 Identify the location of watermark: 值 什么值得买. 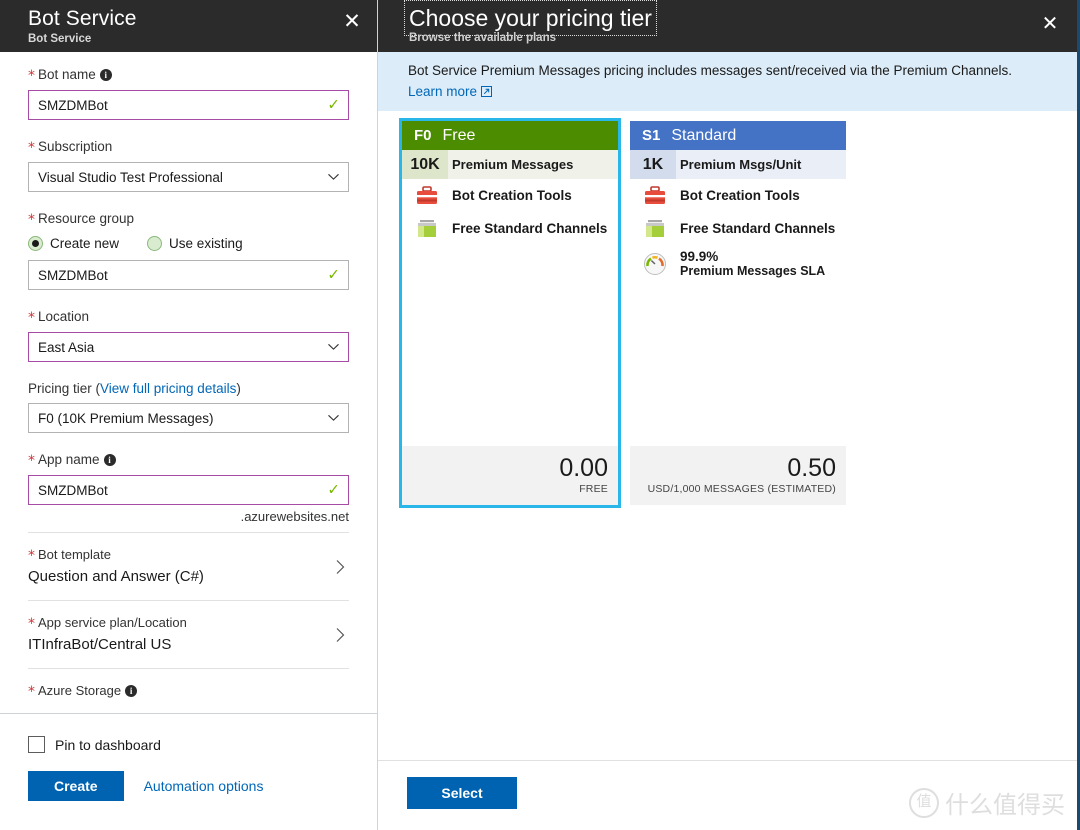
(987, 802).